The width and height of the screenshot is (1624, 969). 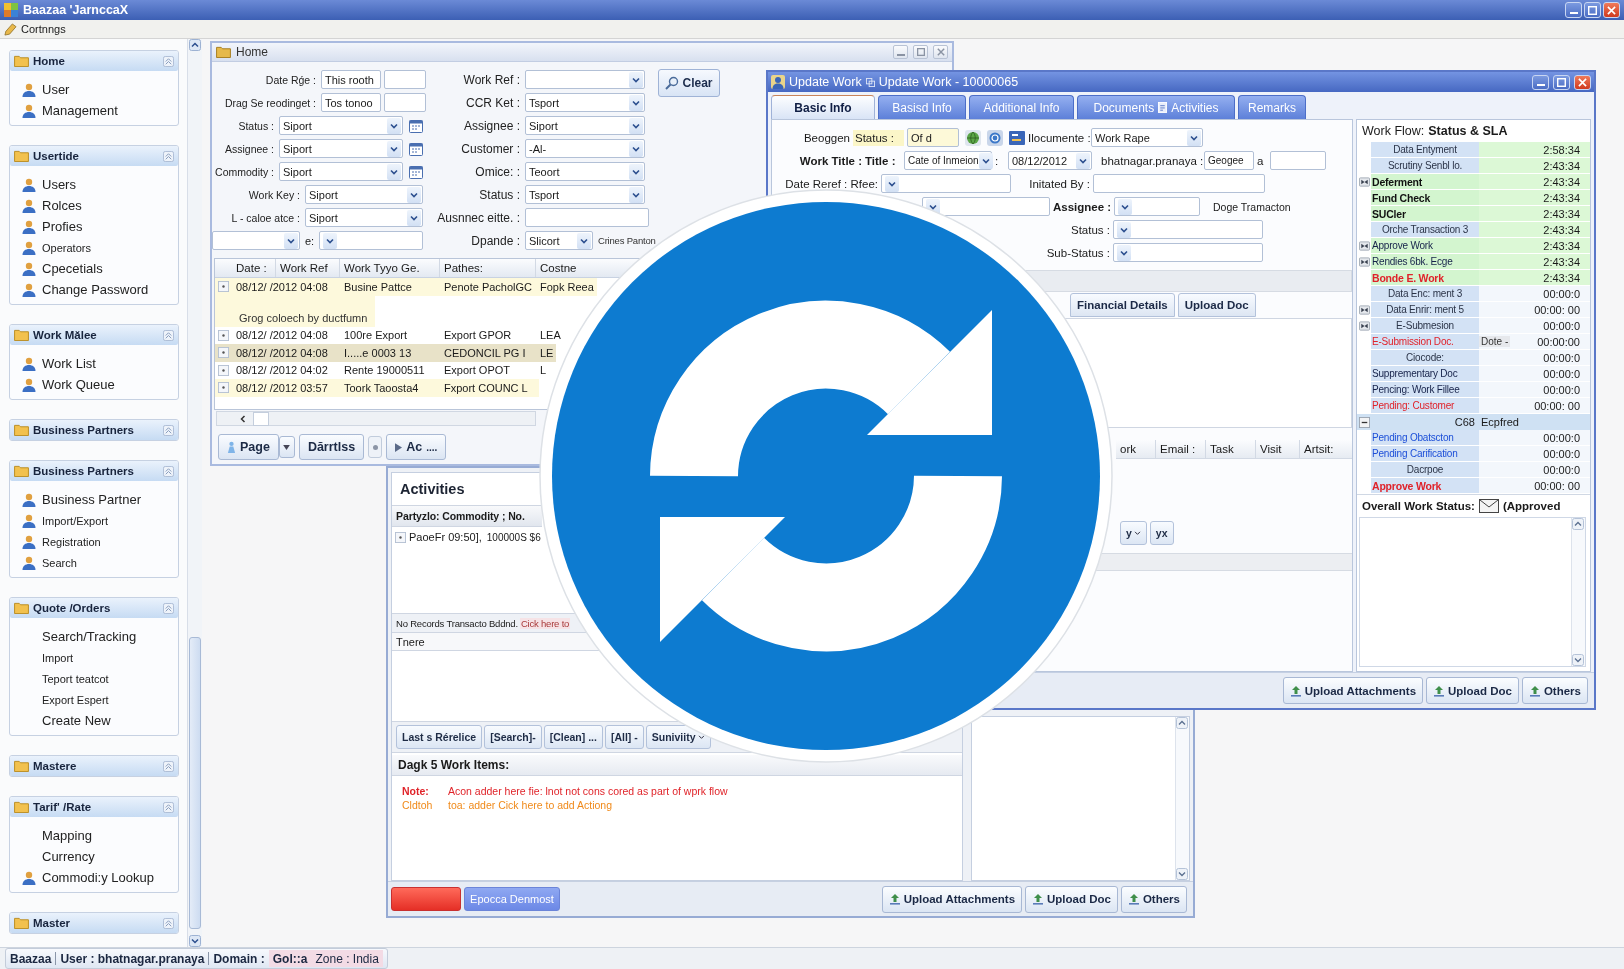 What do you see at coordinates (94, 289) in the screenshot?
I see `sidebar-item: Change Password` at bounding box center [94, 289].